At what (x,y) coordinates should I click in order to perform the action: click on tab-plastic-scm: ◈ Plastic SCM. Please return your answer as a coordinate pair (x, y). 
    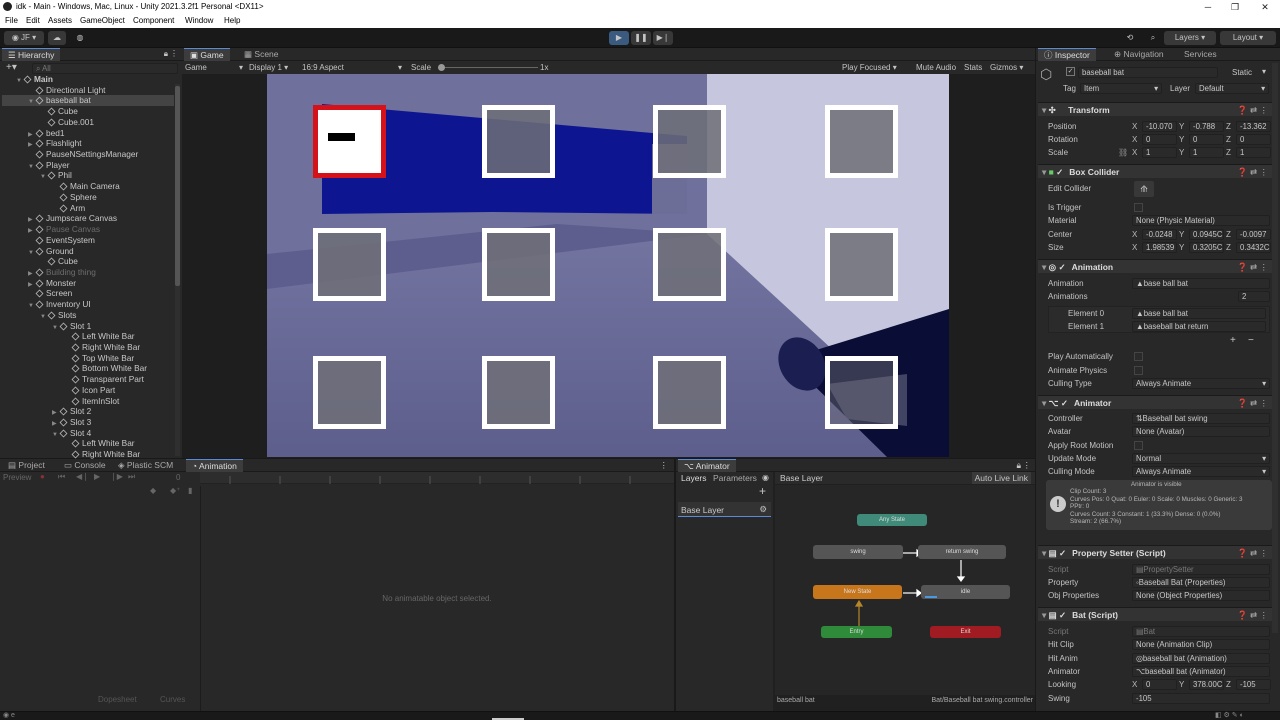
    Looking at the image, I should click on (145, 465).